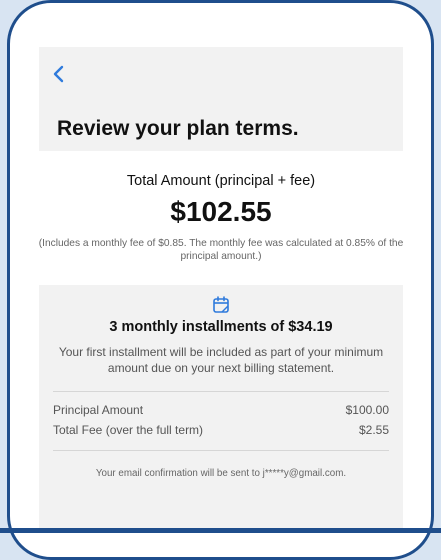 This screenshot has width=441, height=560. What do you see at coordinates (128, 430) in the screenshot?
I see `total-fee-label: Total Fee (over the full term)` at bounding box center [128, 430].